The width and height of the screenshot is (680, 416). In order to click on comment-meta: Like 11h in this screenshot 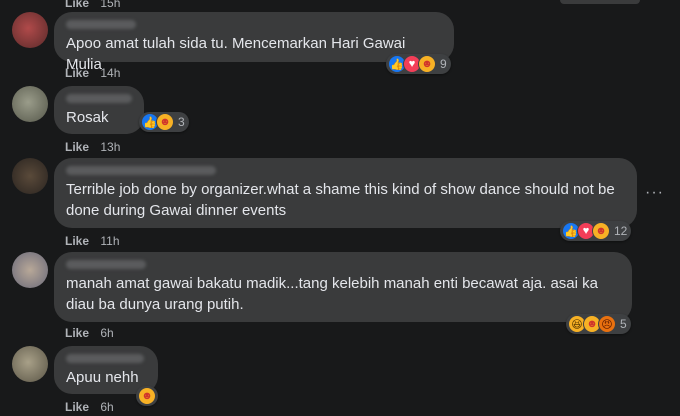, I will do `click(92, 241)`.